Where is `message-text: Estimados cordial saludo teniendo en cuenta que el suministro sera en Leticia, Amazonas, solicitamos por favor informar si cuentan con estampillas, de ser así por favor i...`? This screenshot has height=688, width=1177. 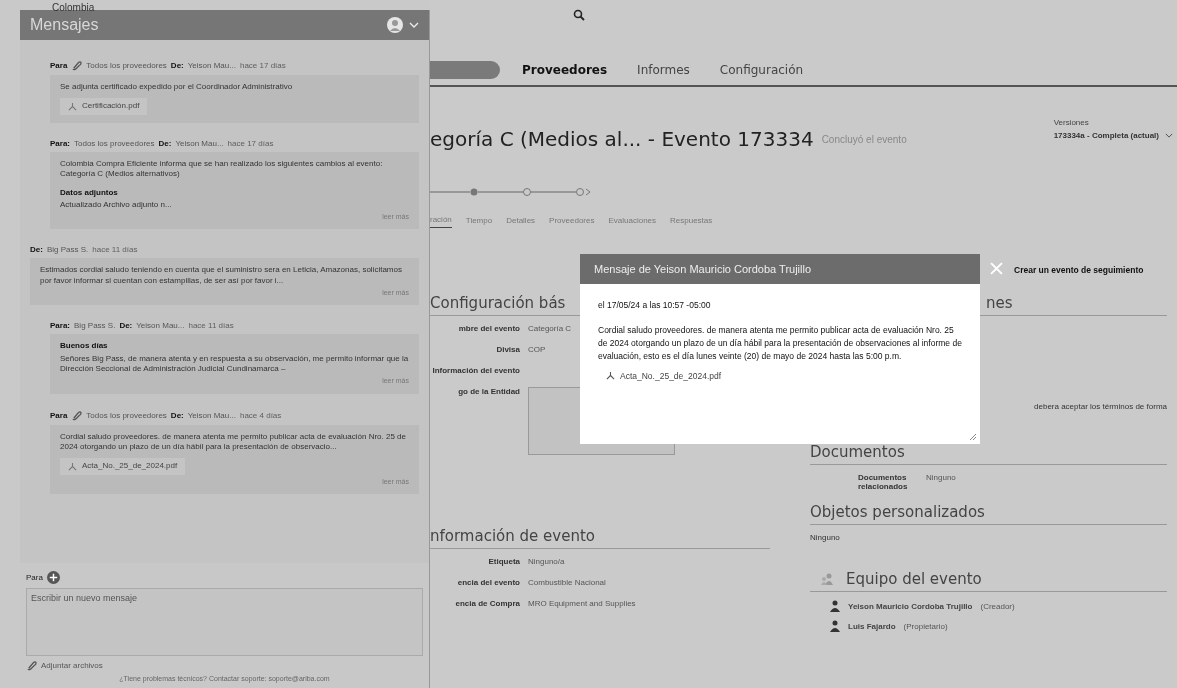 message-text: Estimados cordial saludo teniendo en cuenta que el suministro sera en Leticia, Amazonas, solicitamos por favor informar si cuentan con estampillas, de ser así por favor i... is located at coordinates (221, 276).